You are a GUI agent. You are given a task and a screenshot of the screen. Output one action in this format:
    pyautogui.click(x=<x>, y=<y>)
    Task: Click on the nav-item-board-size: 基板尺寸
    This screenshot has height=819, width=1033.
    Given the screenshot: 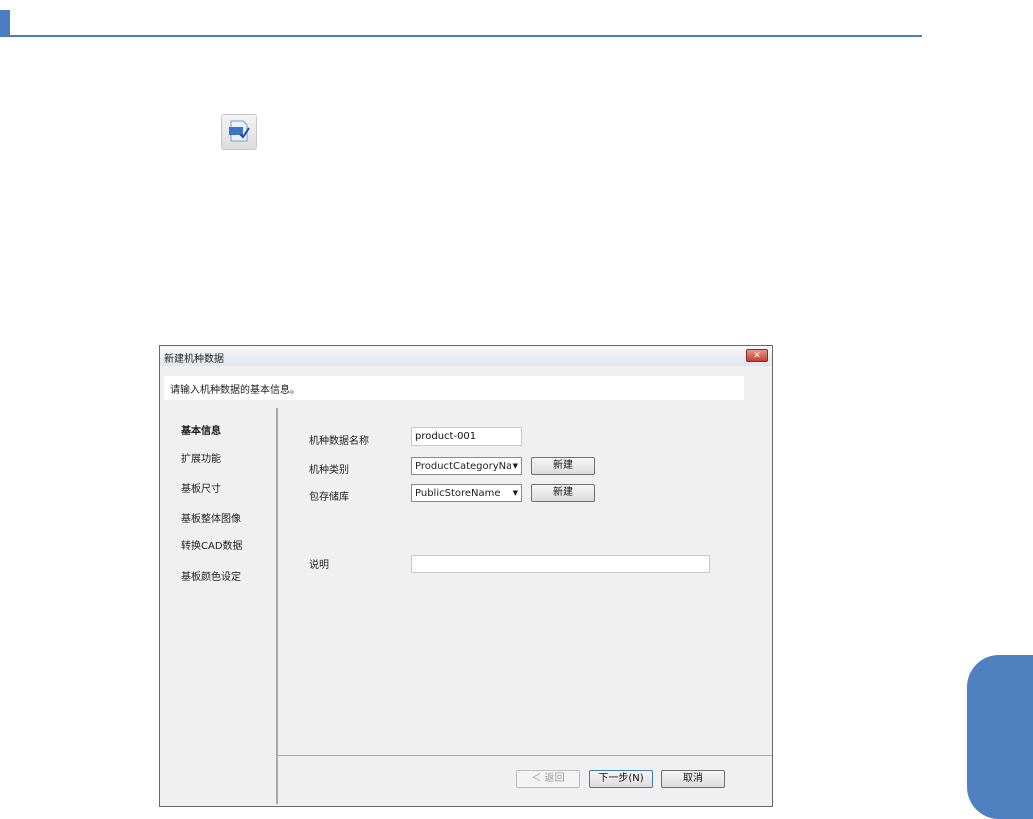 What is the action you would take?
    pyautogui.click(x=201, y=487)
    